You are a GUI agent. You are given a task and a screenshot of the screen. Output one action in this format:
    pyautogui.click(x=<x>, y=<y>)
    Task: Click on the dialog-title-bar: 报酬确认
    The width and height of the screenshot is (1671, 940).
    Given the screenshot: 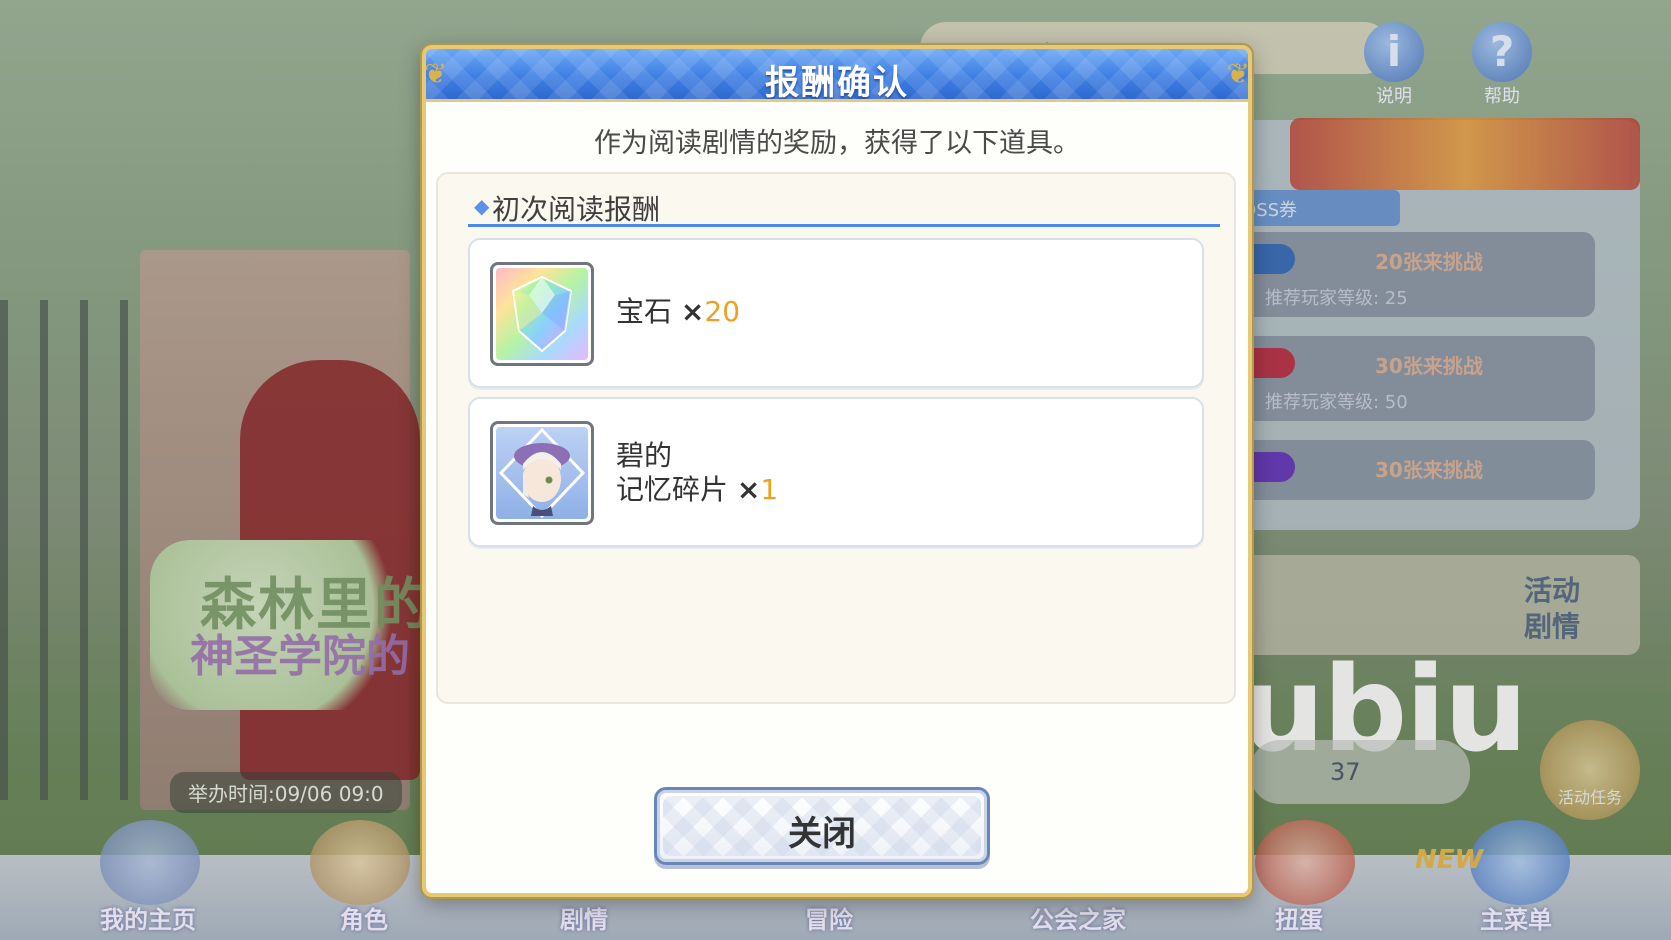 What is the action you would take?
    pyautogui.click(x=837, y=75)
    